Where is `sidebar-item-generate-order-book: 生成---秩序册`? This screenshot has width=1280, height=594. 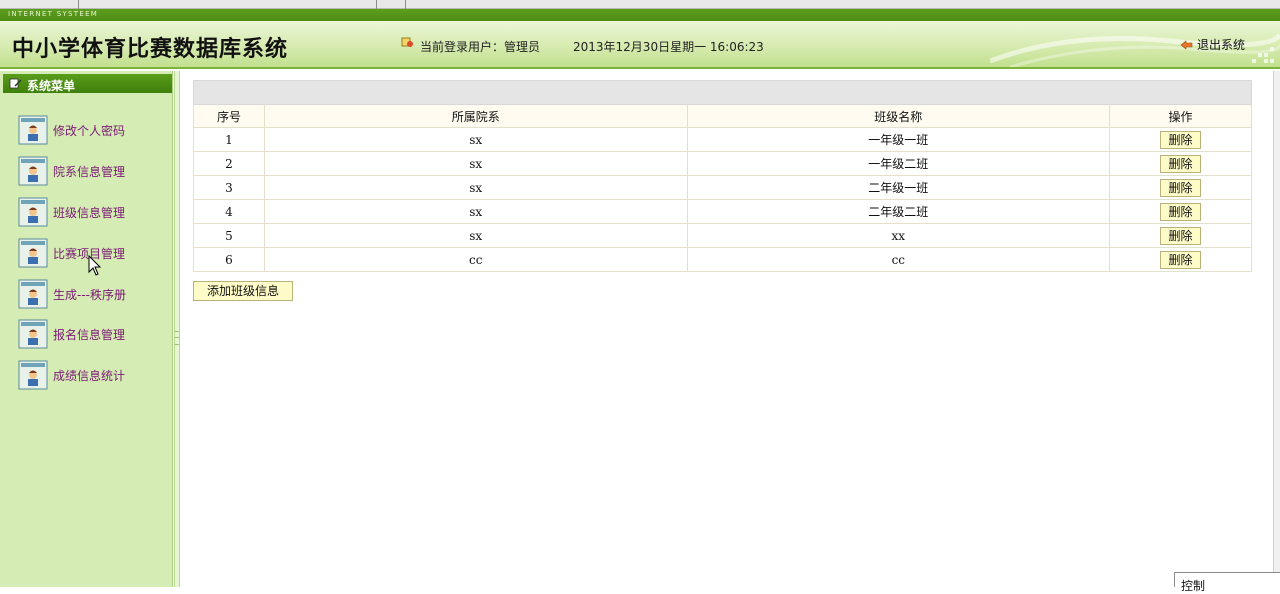
sidebar-item-generate-order-book: 生成---秩序册 is located at coordinates (72, 294).